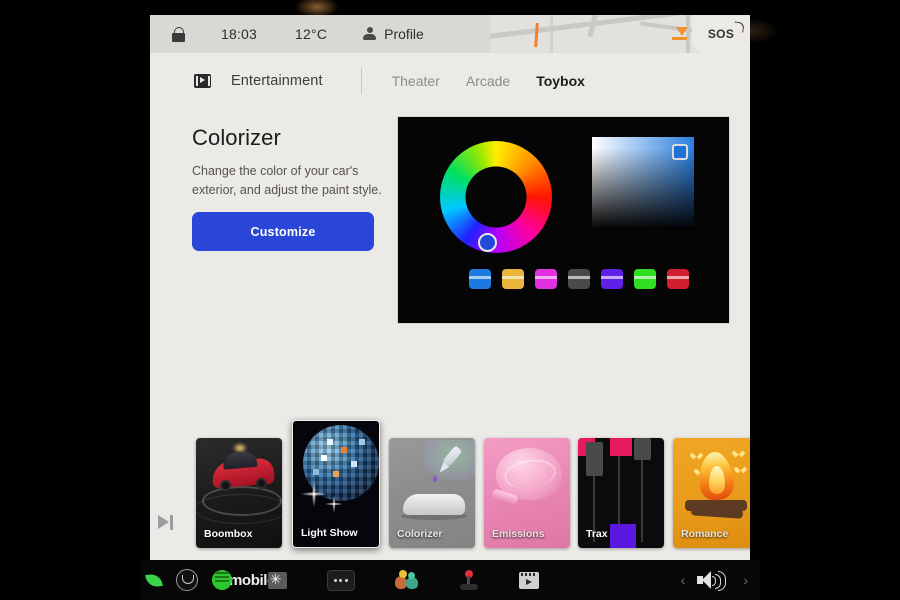  Describe the element at coordinates (283, 231) in the screenshot. I see `customize-button: Customize` at that location.